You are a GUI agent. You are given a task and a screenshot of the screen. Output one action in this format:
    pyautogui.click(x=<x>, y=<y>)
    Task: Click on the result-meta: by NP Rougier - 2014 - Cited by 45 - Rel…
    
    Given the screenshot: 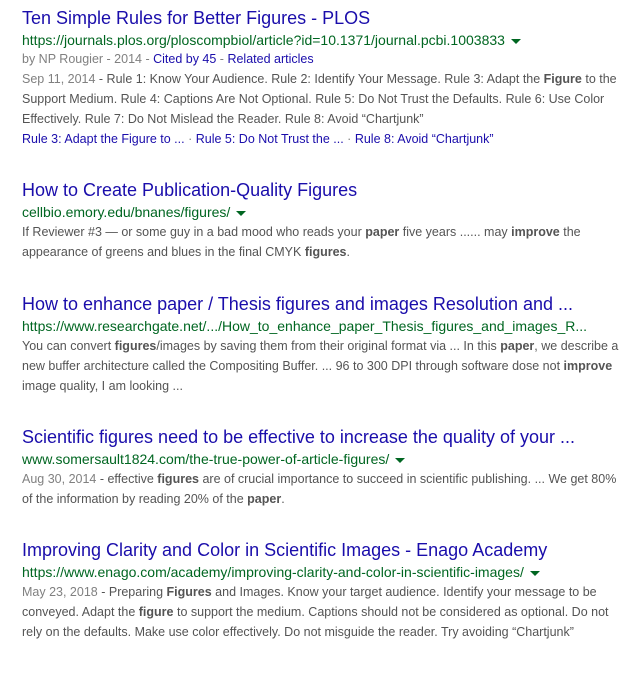 What is the action you would take?
    pyautogui.click(x=322, y=59)
    